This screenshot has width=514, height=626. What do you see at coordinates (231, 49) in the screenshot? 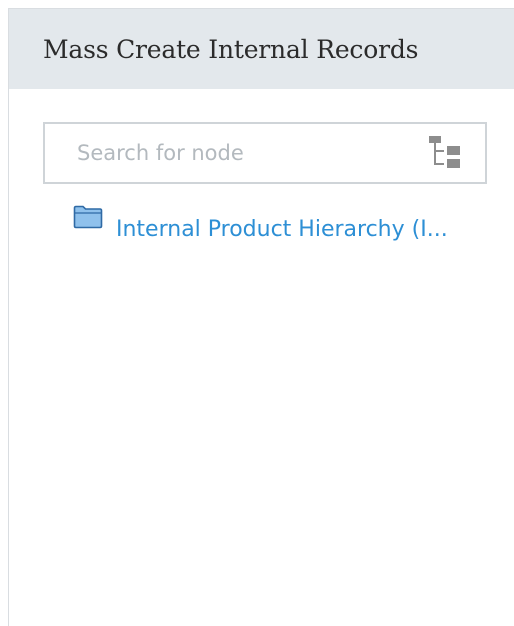
I see `panel-title: Mass Create Internal Records` at bounding box center [231, 49].